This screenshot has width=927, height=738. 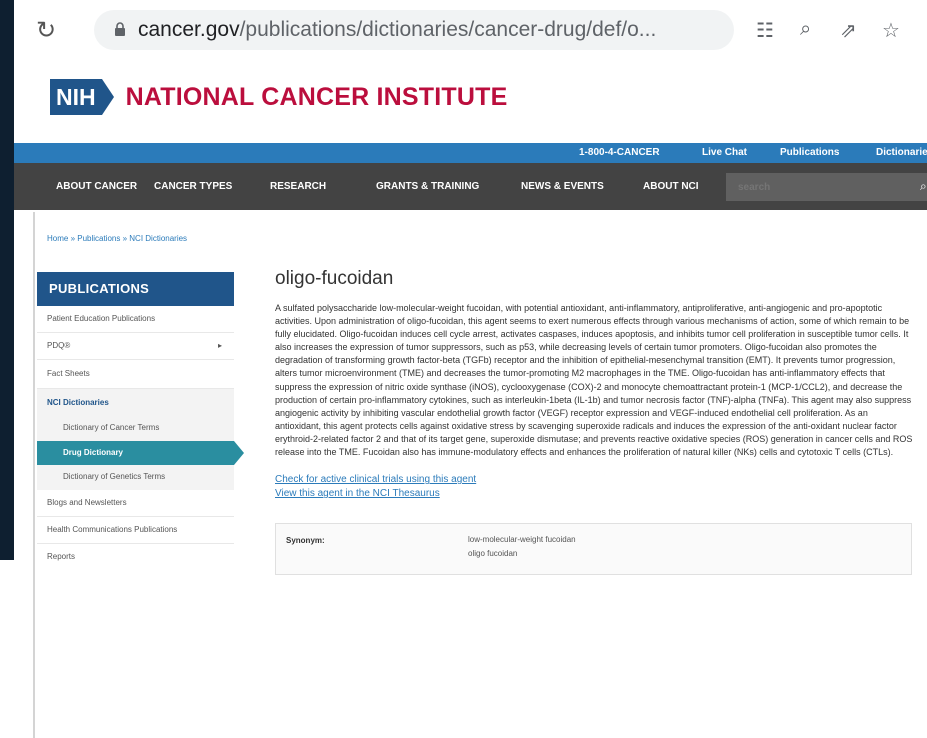 What do you see at coordinates (117, 238) in the screenshot?
I see `breadcrumb: Home » Publications » NCI Dictionaries` at bounding box center [117, 238].